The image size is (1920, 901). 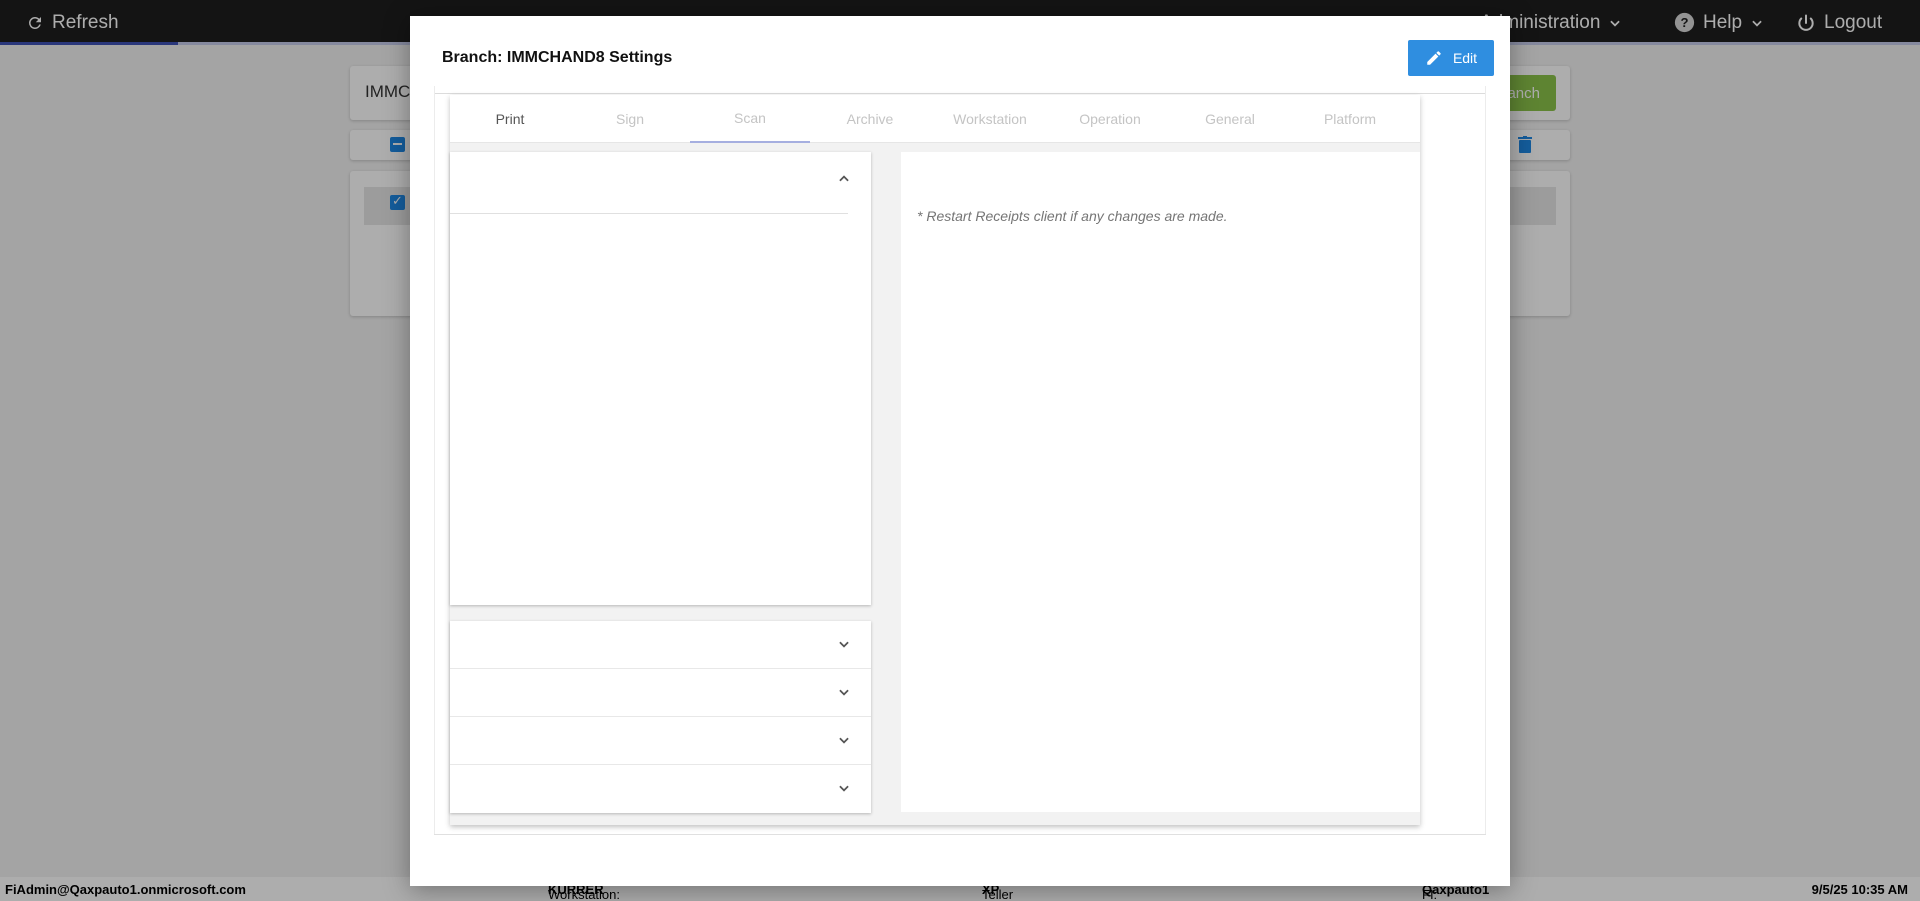 What do you see at coordinates (844, 179) in the screenshot?
I see `chevron-up-icon` at bounding box center [844, 179].